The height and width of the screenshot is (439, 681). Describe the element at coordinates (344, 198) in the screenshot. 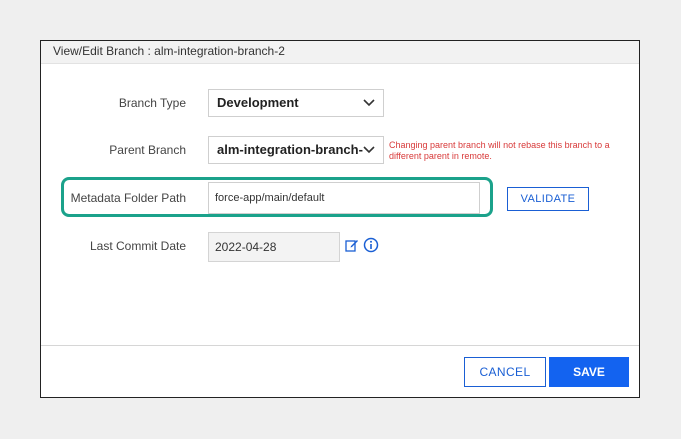

I see `metadata-folder-input: force-app/main/default` at that location.